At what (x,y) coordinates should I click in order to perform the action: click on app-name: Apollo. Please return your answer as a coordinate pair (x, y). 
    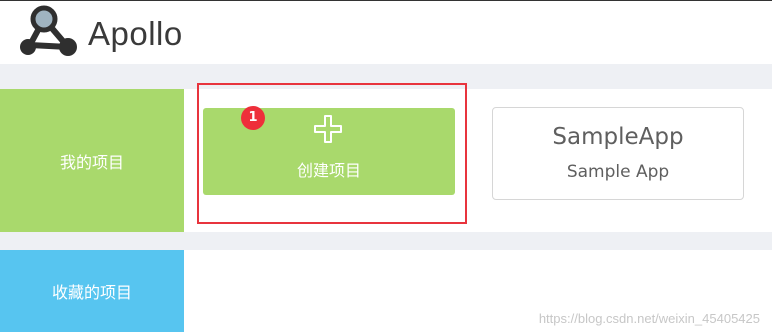
    Looking at the image, I should click on (135, 33).